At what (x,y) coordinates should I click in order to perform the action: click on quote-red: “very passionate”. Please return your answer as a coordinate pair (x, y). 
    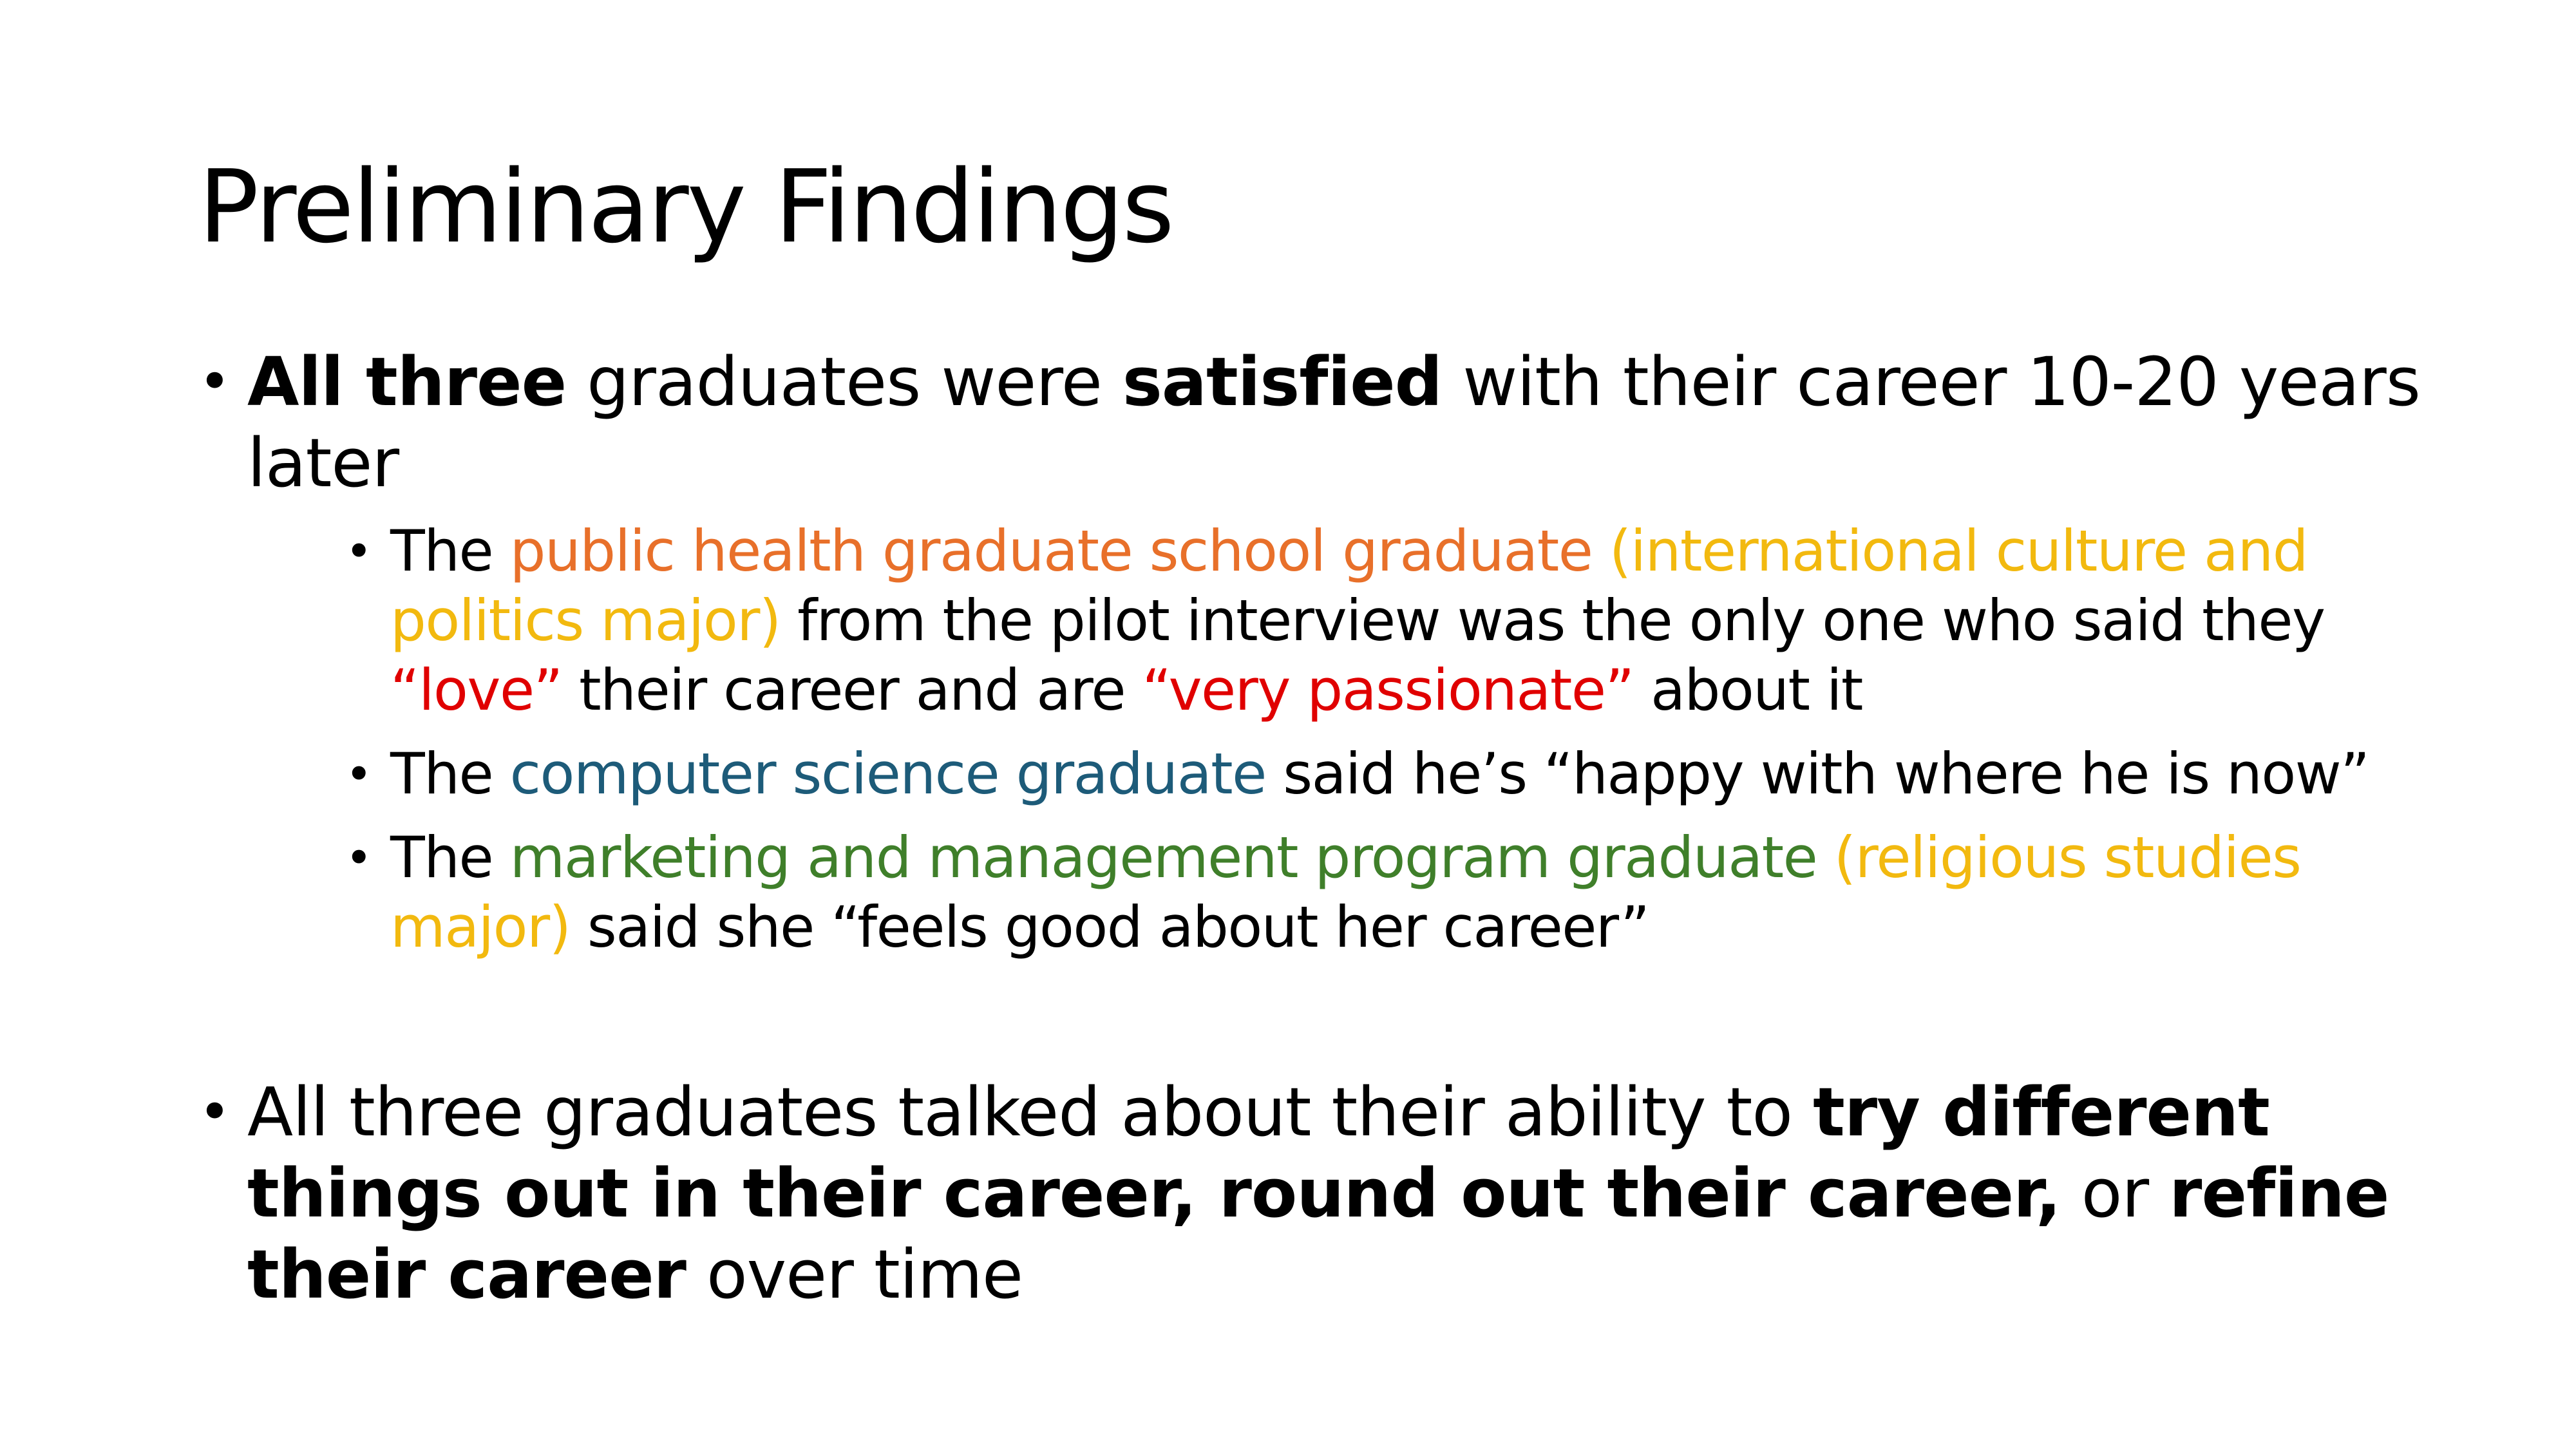
    Looking at the image, I should click on (1388, 690).